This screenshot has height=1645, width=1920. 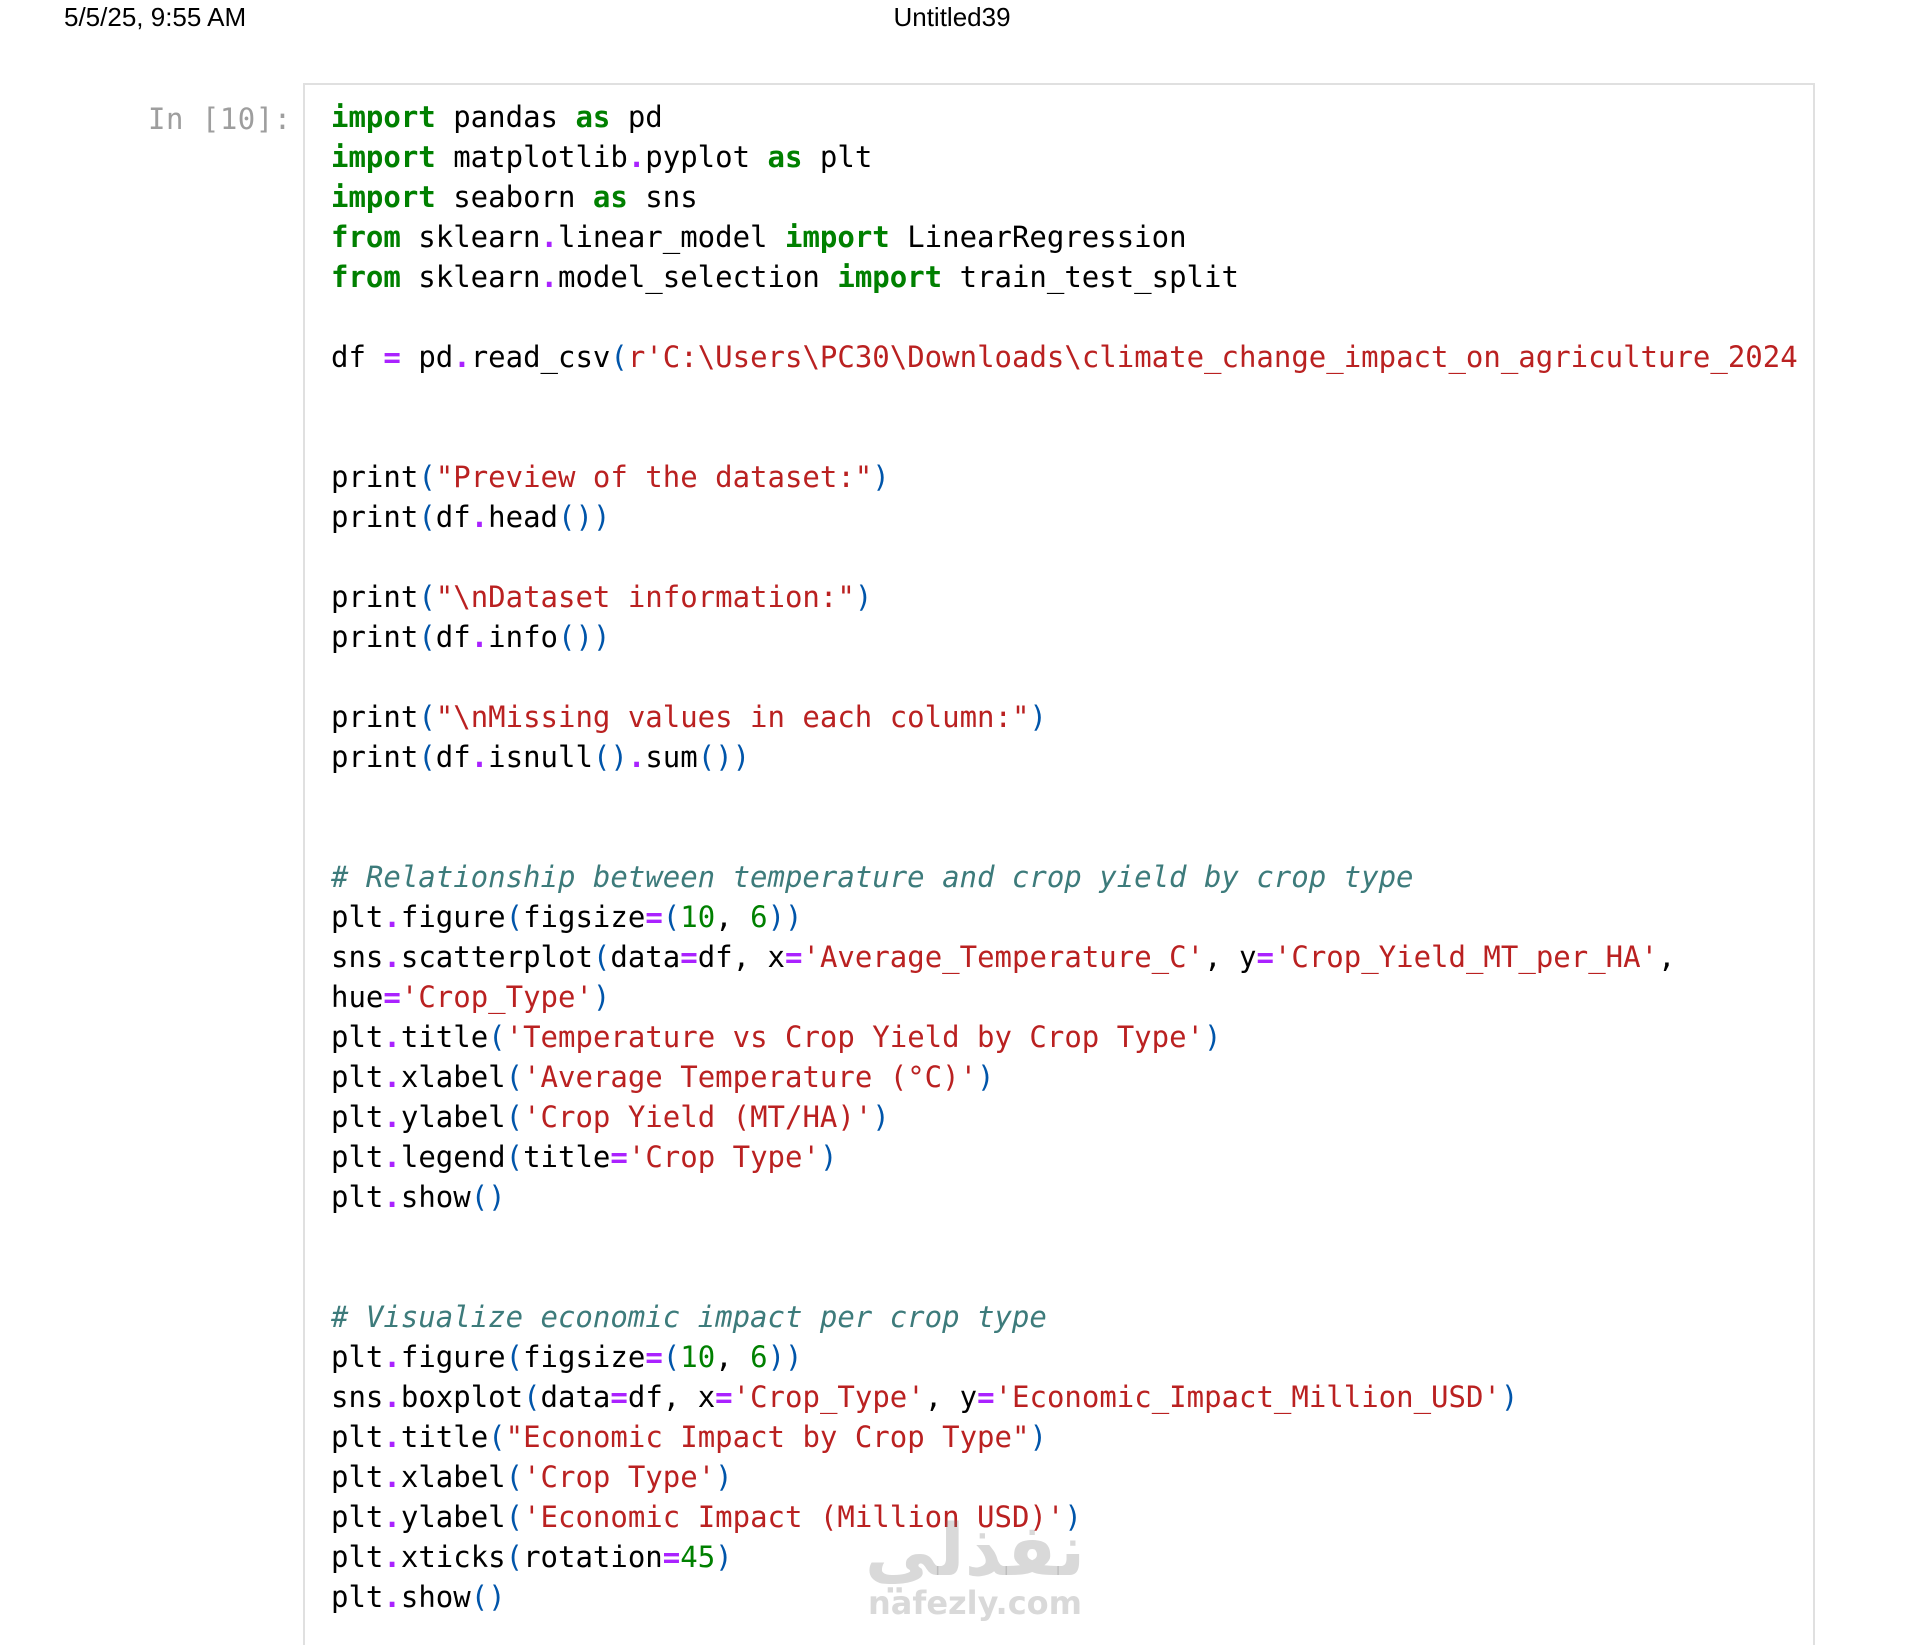 I want to click on code-line: print(df.info()), so click(x=471, y=637).